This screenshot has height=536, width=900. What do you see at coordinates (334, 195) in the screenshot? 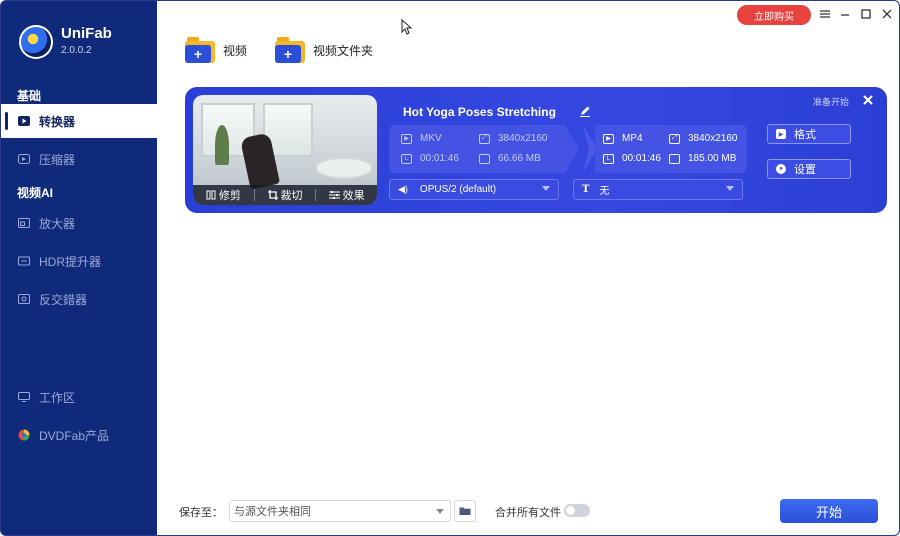
I see `effects-icon` at bounding box center [334, 195].